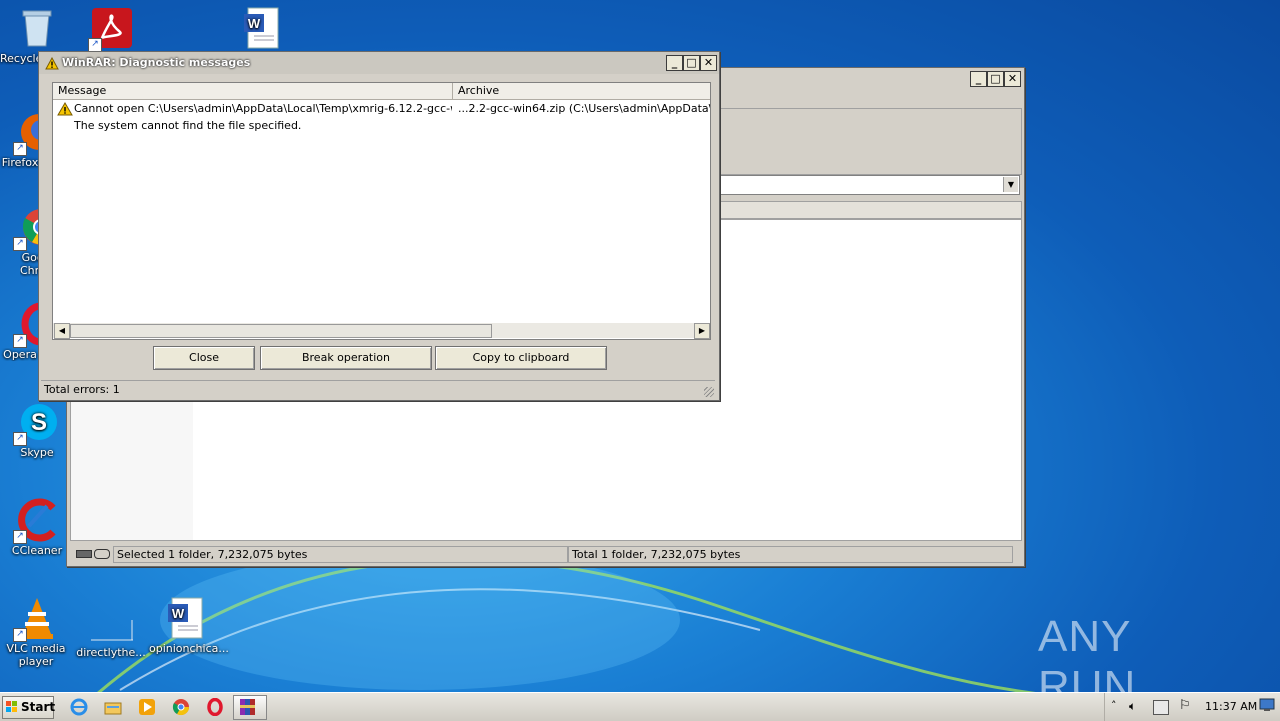  What do you see at coordinates (36, 655) in the screenshot?
I see `desktop-icon-label: VLC media player` at bounding box center [36, 655].